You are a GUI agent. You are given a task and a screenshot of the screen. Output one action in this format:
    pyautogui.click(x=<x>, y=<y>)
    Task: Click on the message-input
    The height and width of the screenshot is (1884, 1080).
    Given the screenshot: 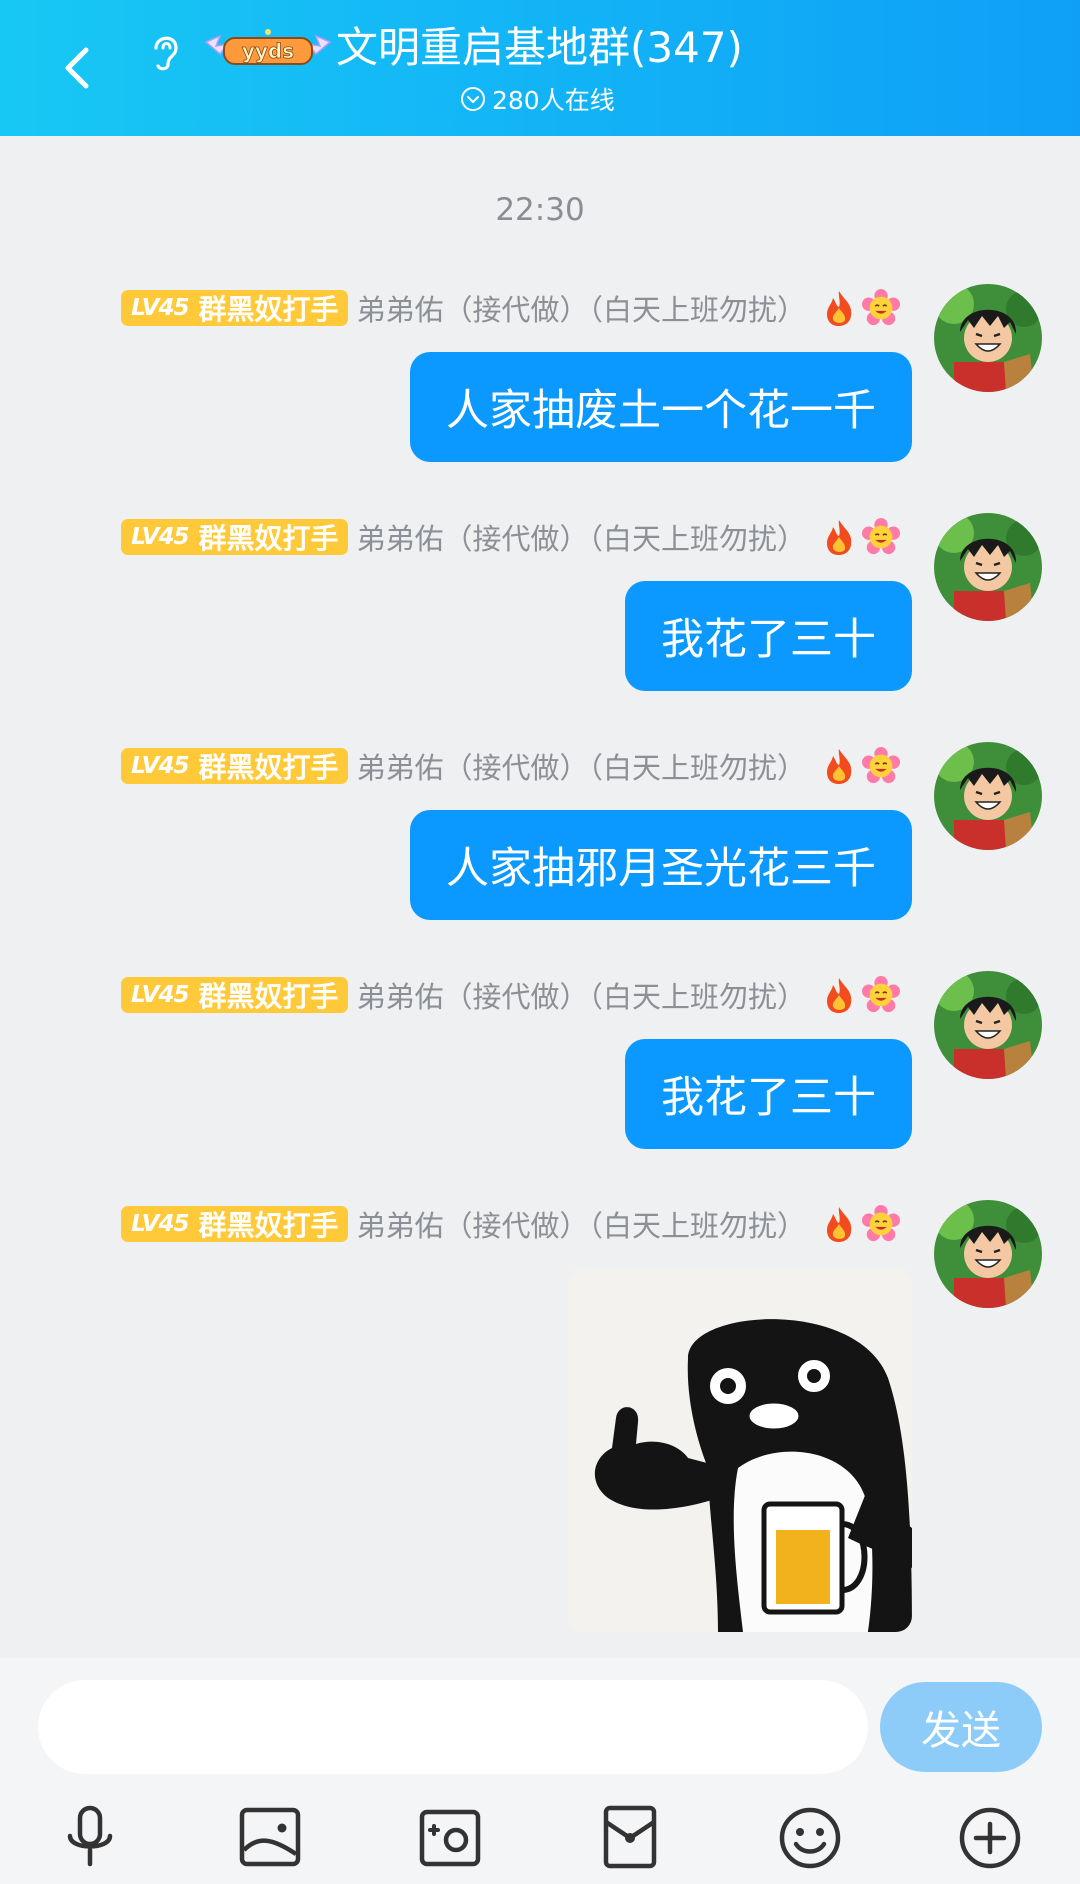 What is the action you would take?
    pyautogui.click(x=453, y=1727)
    